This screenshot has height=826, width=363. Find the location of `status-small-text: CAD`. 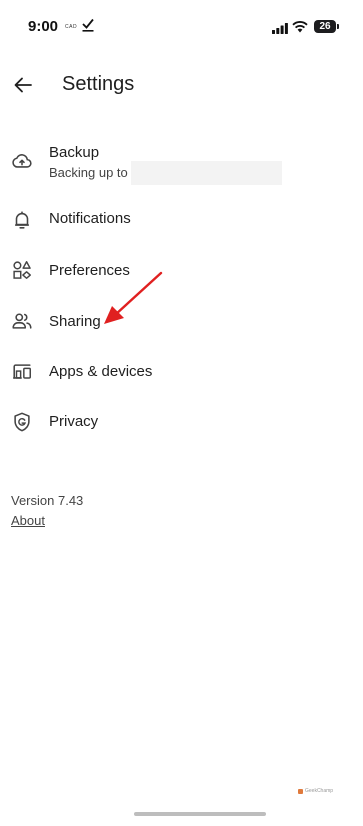

status-small-text: CAD is located at coordinates (71, 27).